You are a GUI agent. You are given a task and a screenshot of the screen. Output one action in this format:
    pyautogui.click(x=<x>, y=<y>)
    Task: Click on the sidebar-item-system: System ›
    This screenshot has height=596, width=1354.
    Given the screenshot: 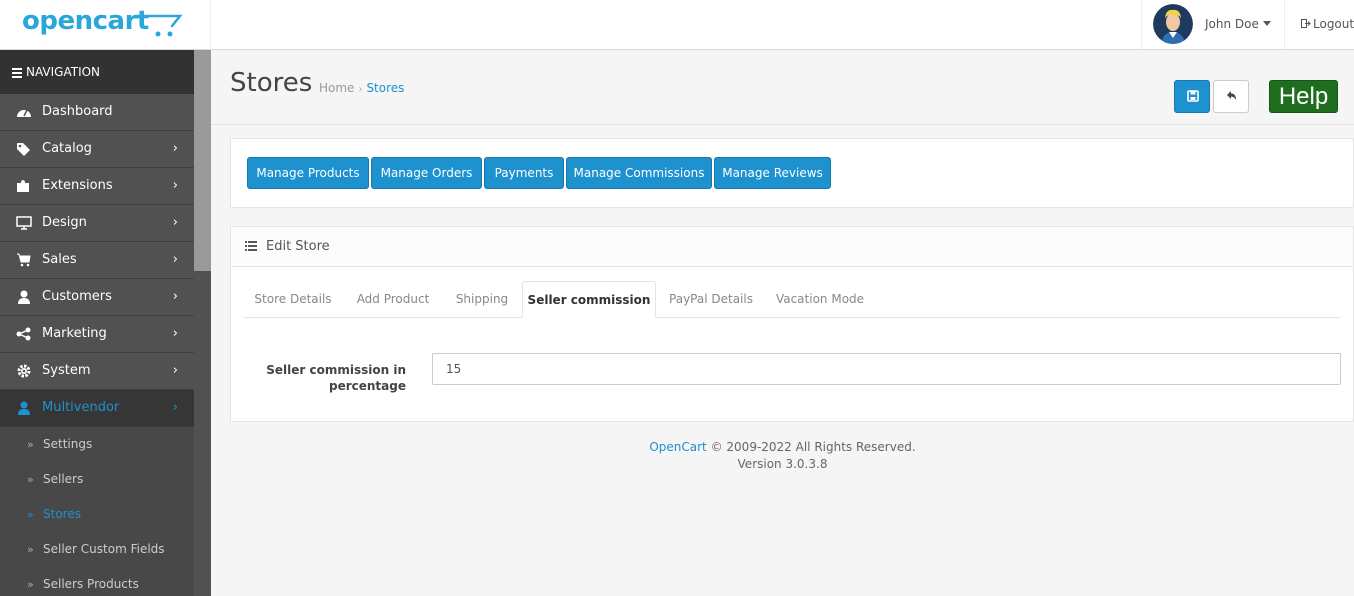 What is the action you would take?
    pyautogui.click(x=97, y=371)
    